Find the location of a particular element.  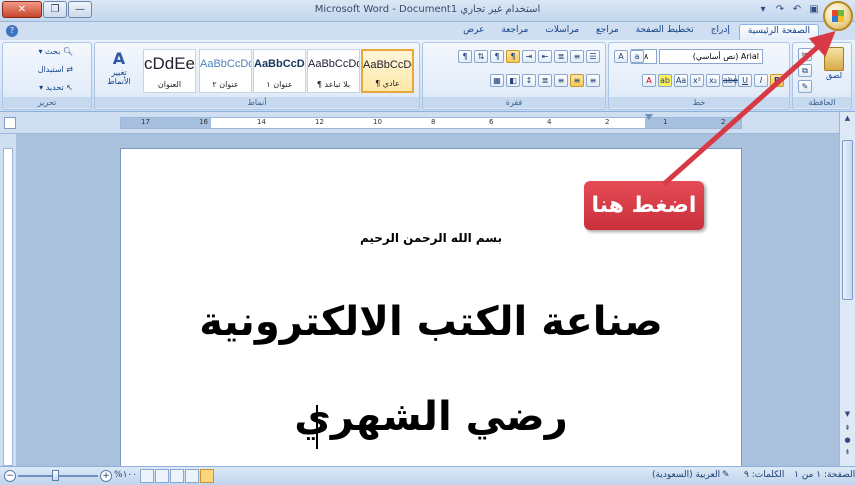

numbering-icon: ≡ is located at coordinates (577, 56).